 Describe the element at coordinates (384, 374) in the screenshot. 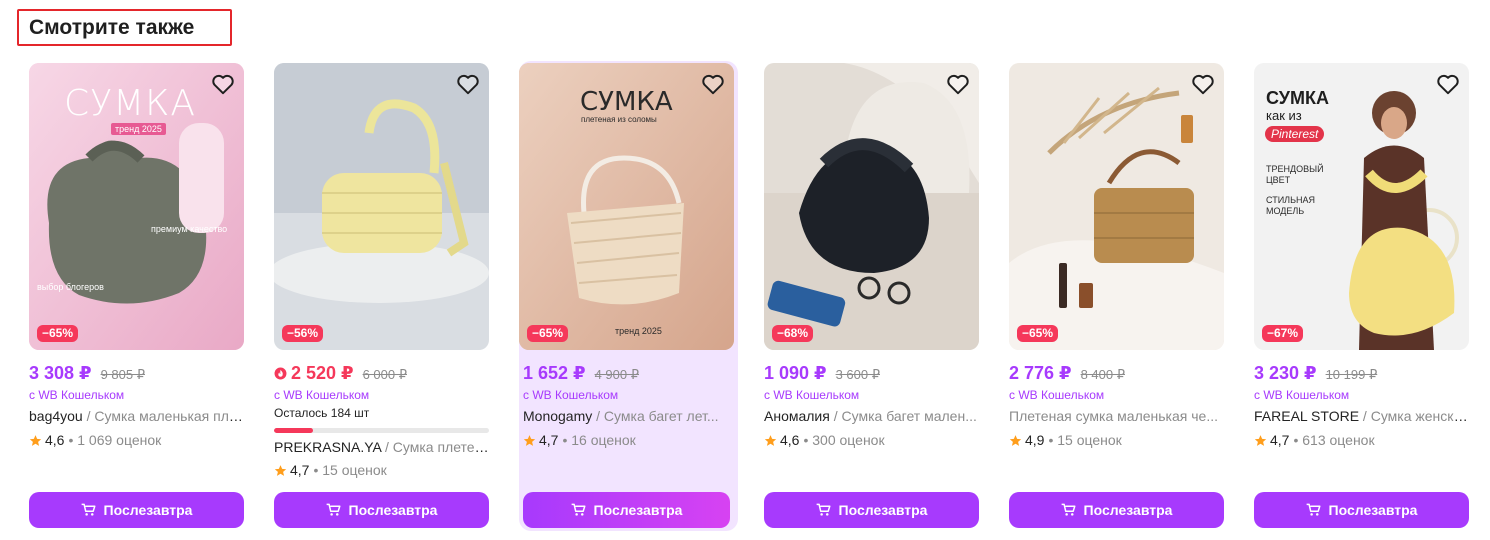

I see `old-price: 6 000 ₽` at that location.